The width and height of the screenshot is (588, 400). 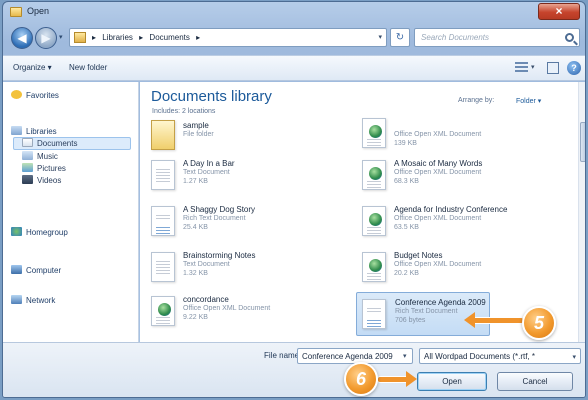 I want to click on file-item: Office Open XML Document 139 KB, so click(x=455, y=135).